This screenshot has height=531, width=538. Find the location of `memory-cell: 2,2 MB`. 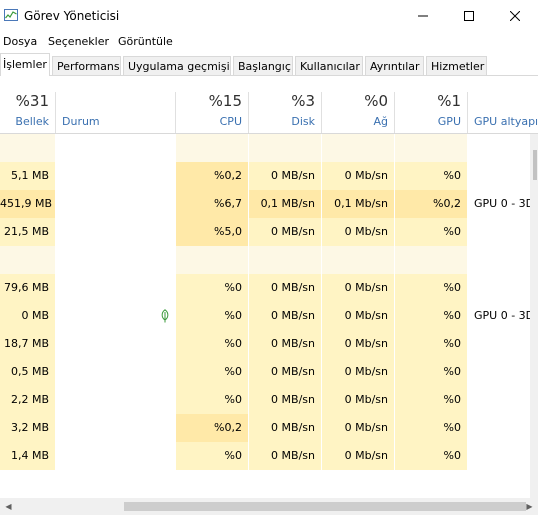

memory-cell: 2,2 MB is located at coordinates (27, 400).